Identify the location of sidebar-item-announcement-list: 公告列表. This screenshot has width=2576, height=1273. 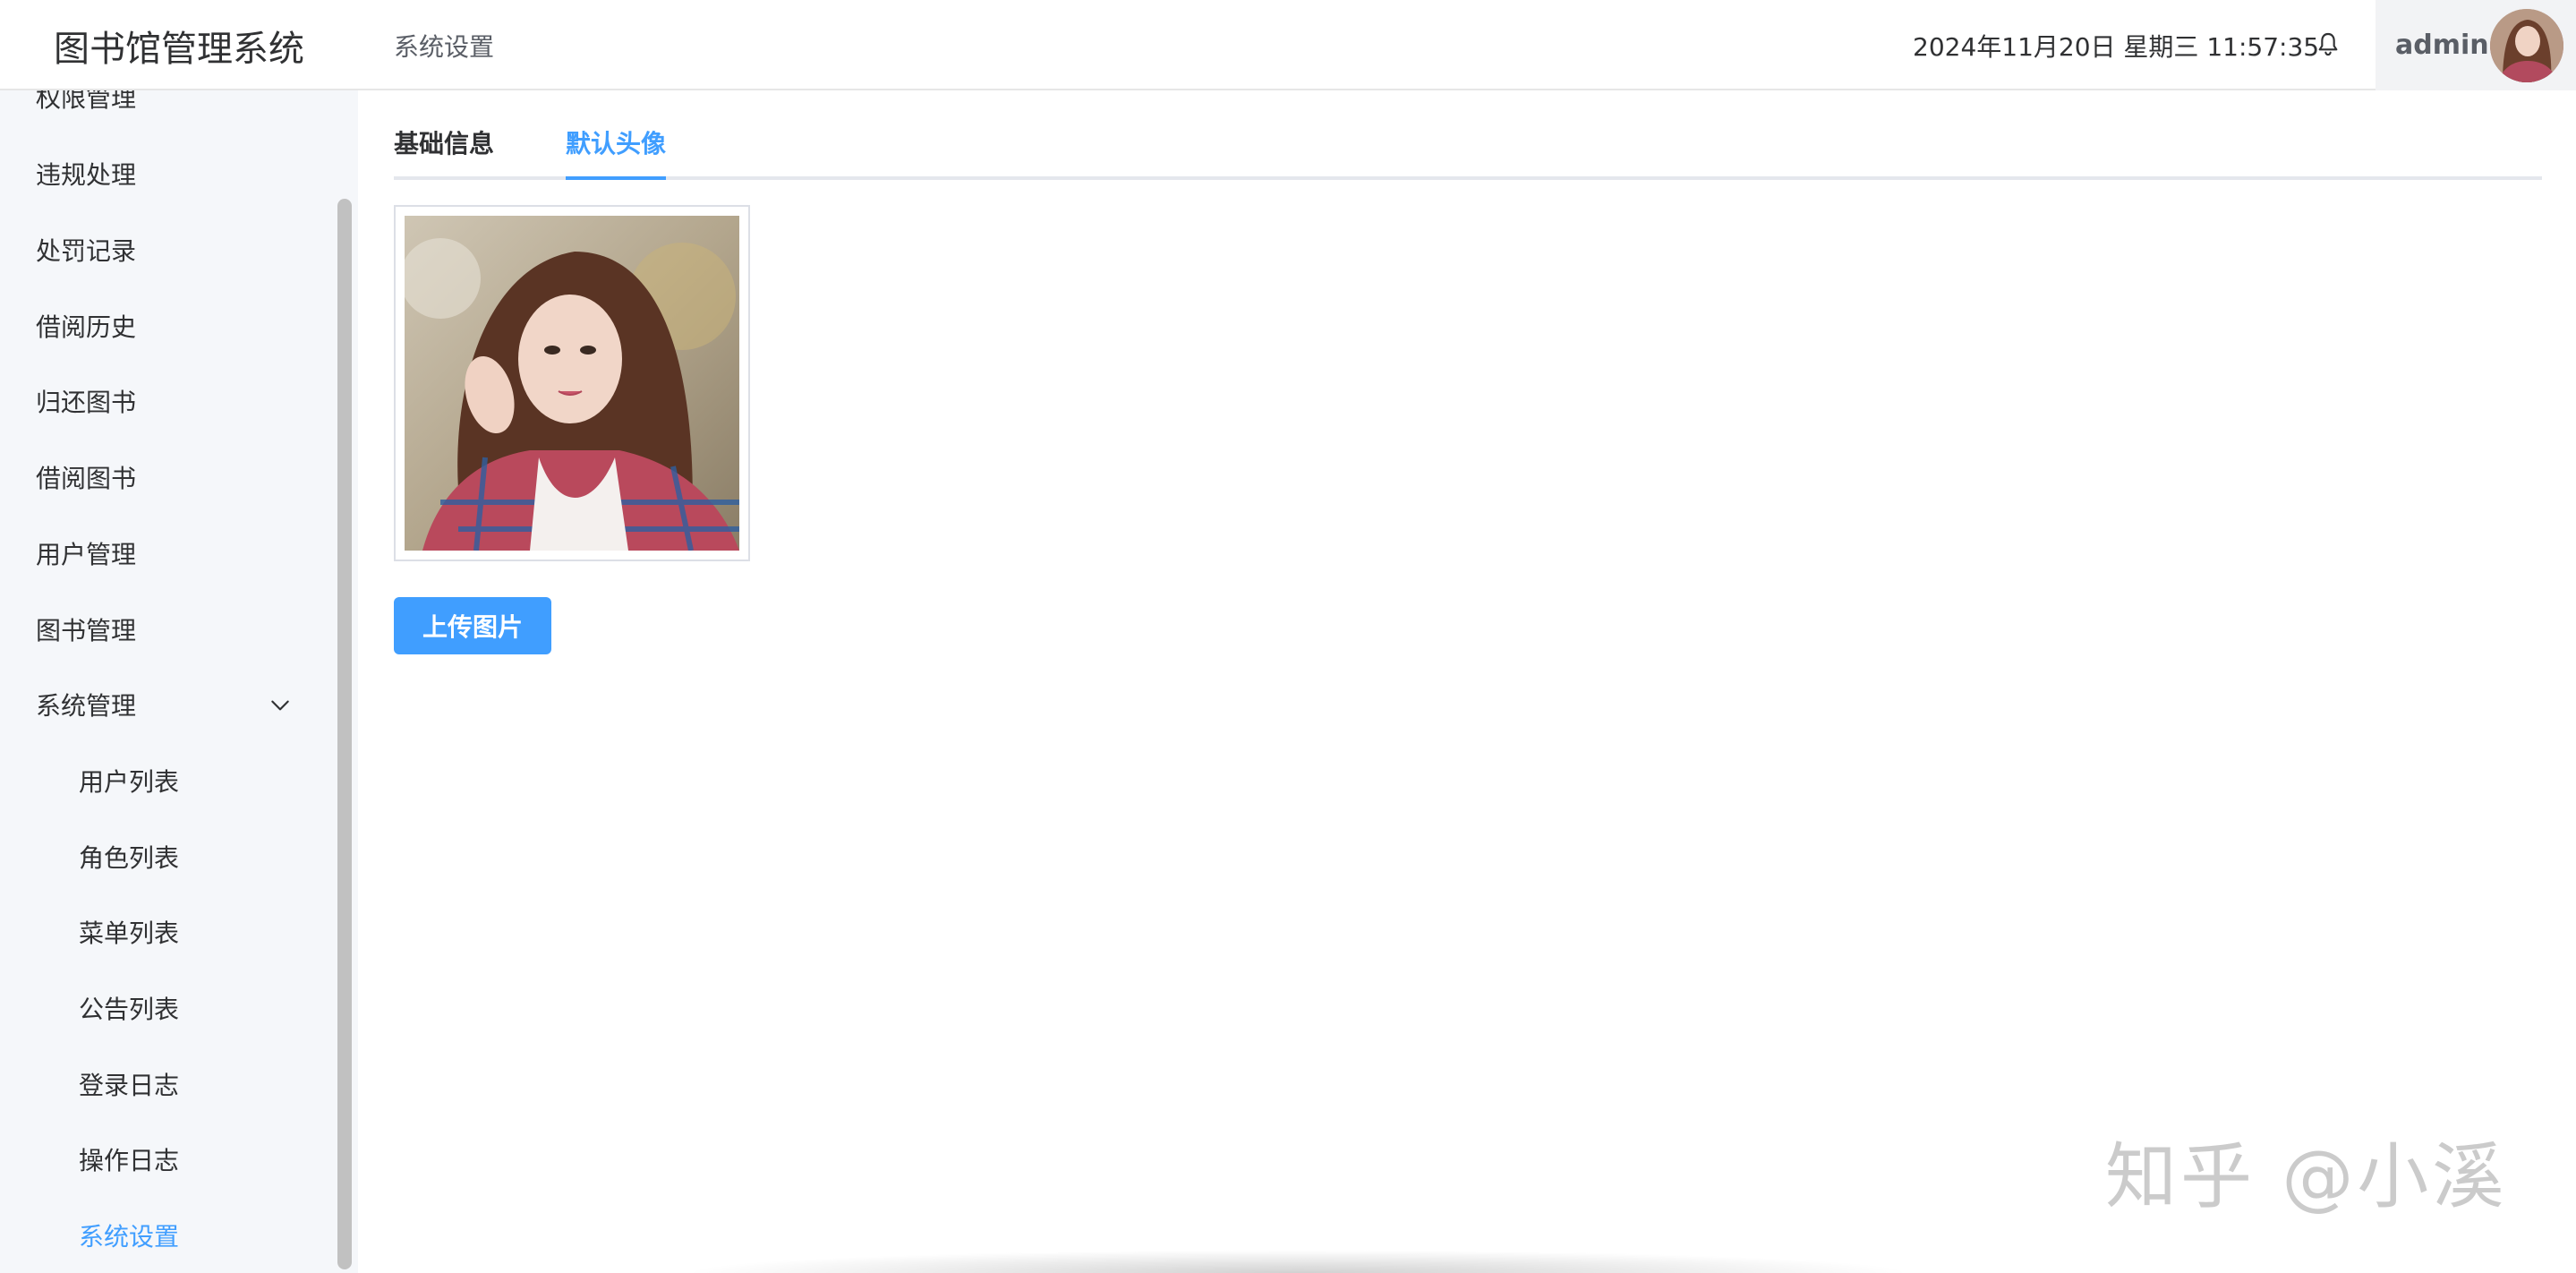
(165, 1008).